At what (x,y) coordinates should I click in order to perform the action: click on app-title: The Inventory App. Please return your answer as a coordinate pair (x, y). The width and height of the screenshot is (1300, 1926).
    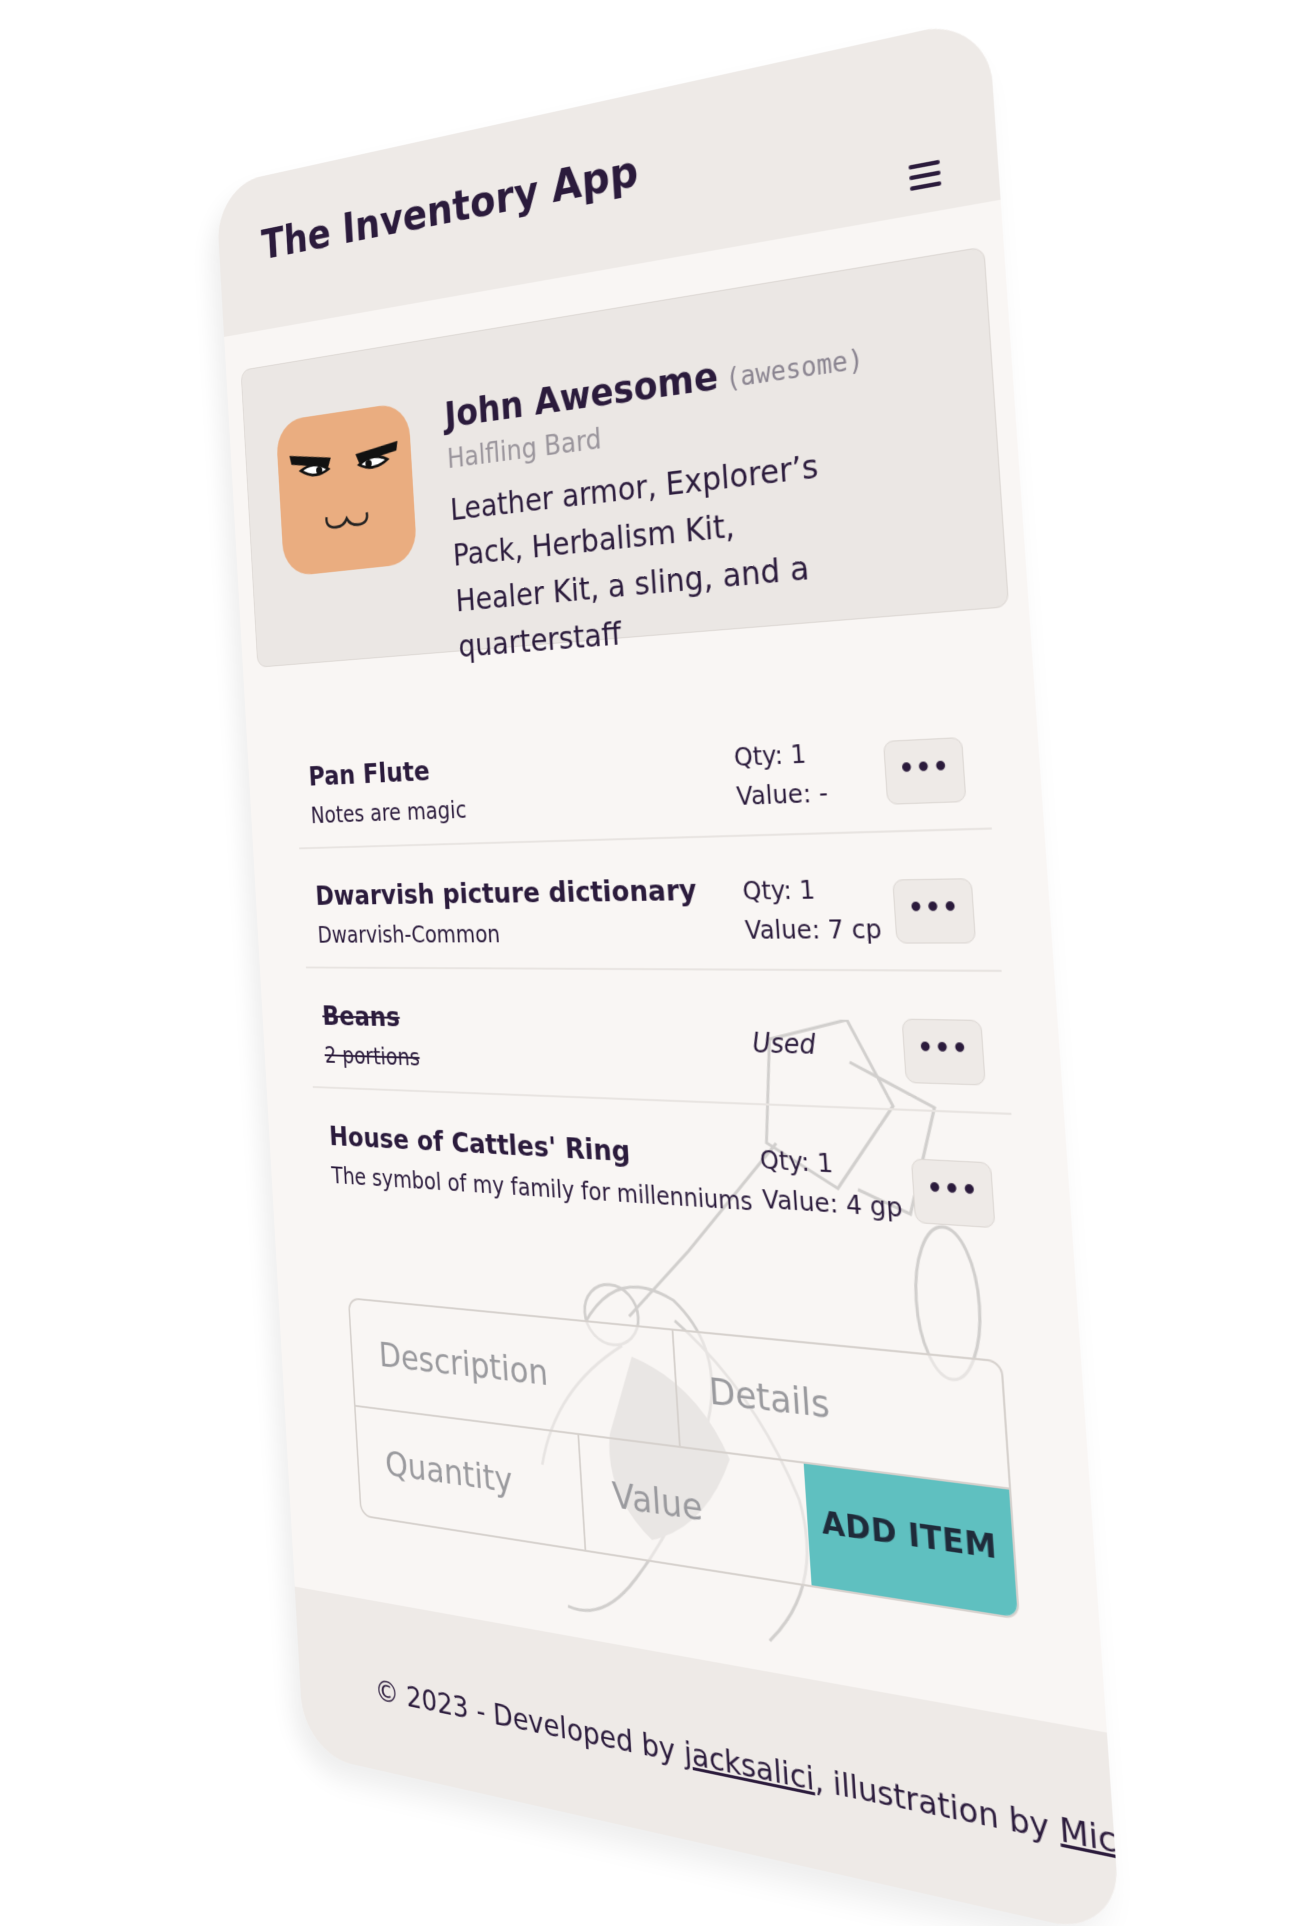
    Looking at the image, I should click on (449, 208).